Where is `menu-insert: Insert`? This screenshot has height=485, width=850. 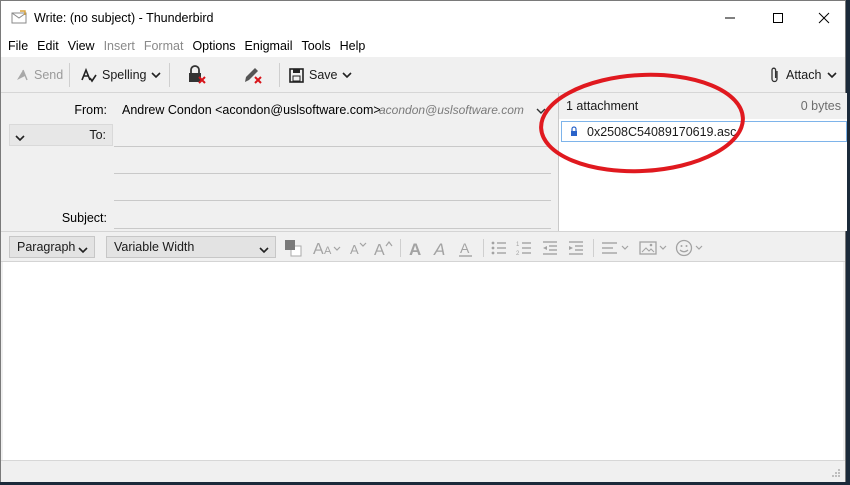
menu-insert: Insert is located at coordinates (119, 46).